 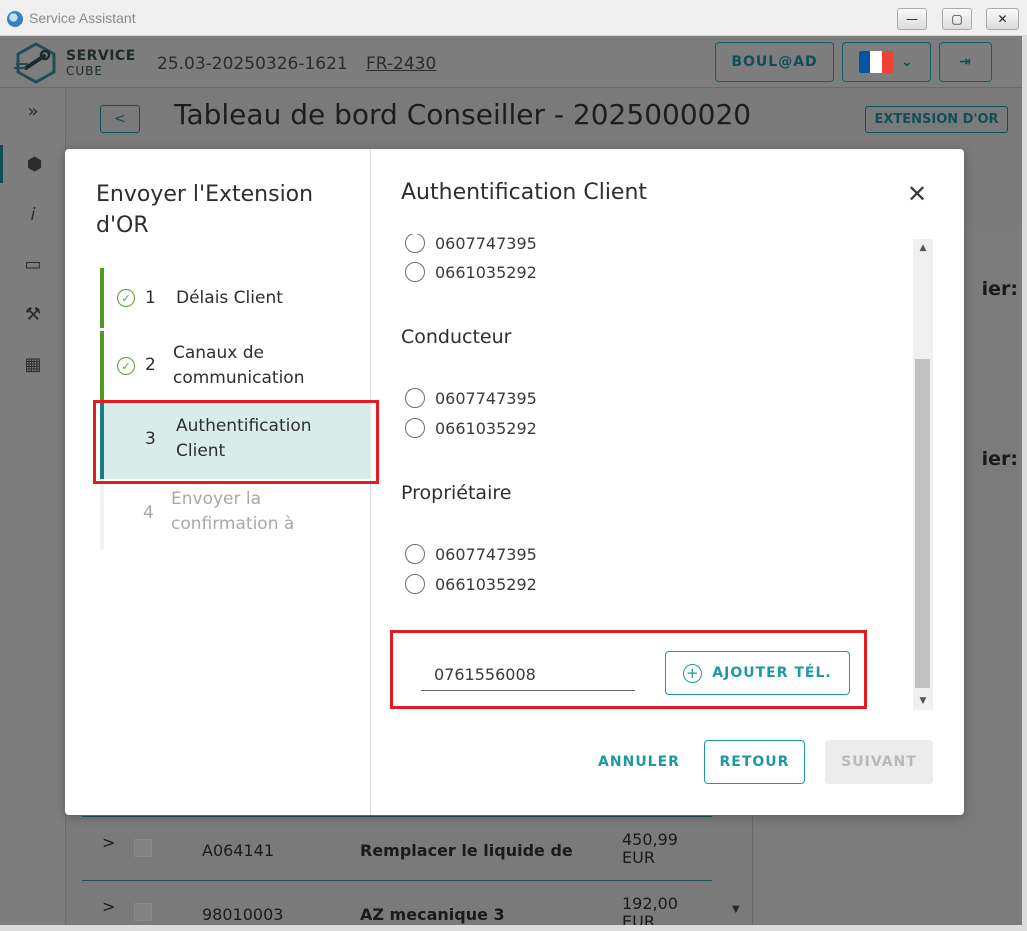 I want to click on logo-text-cube: CUBE, so click(x=84, y=71).